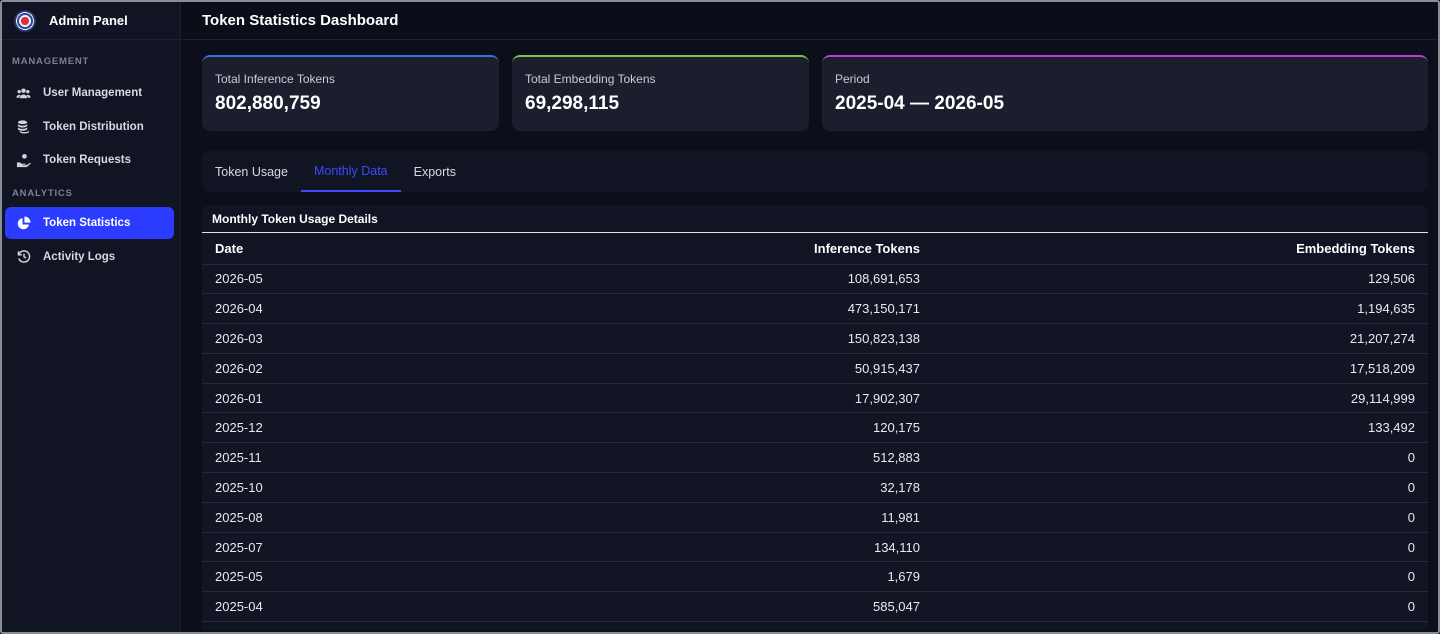 This screenshot has height=634, width=1440. What do you see at coordinates (1180, 279) in the screenshot?
I see `cell-embedding-tokens: 129,506` at bounding box center [1180, 279].